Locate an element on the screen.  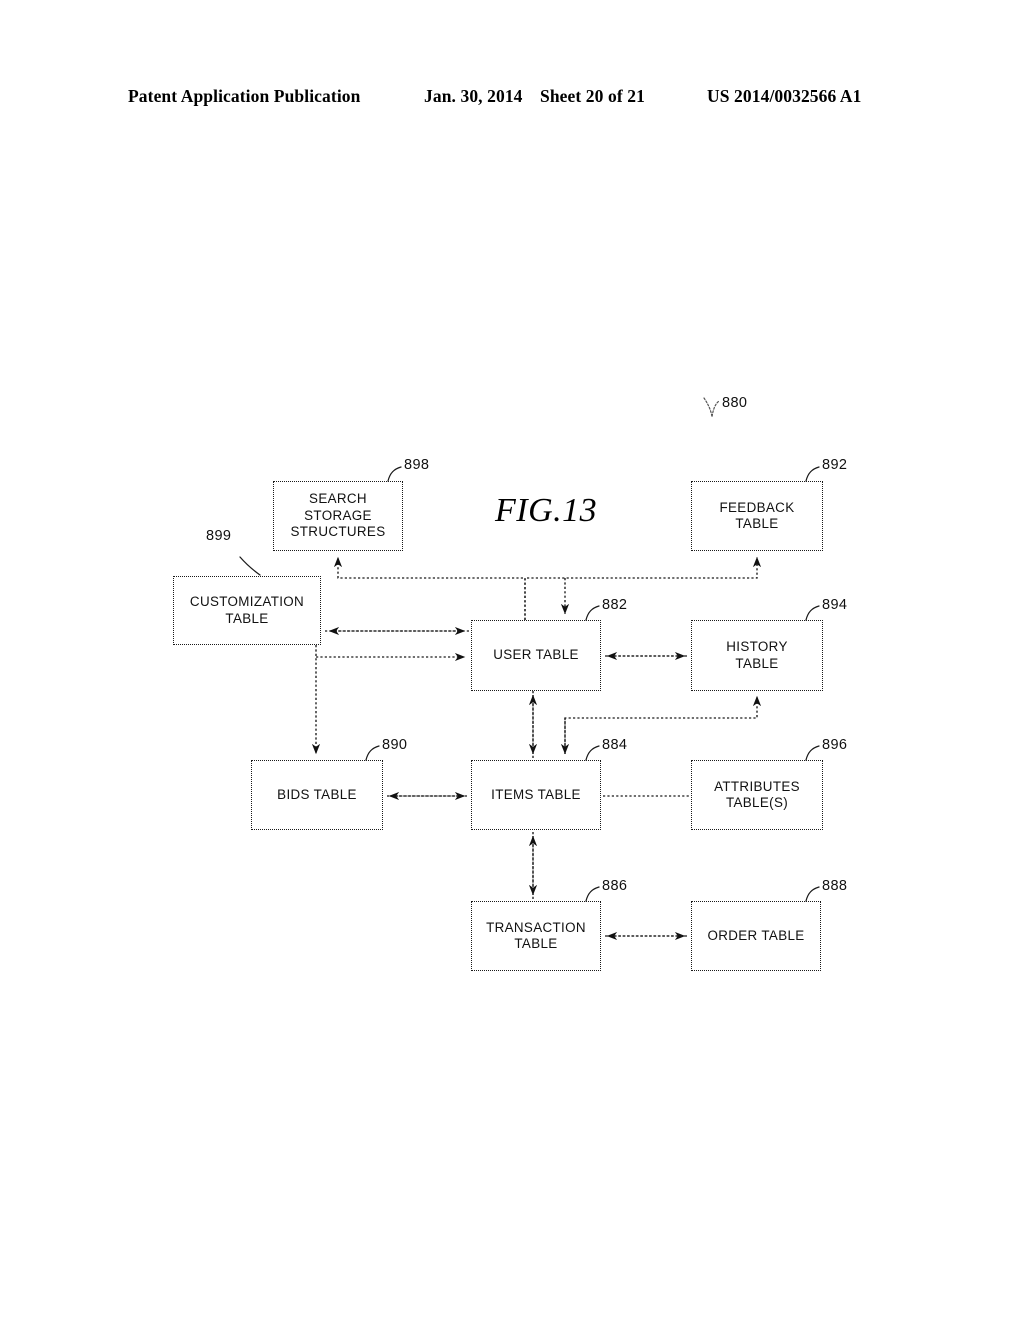
node-customization-table: CUSTOMIZATION TABLE is located at coordinates (247, 610).